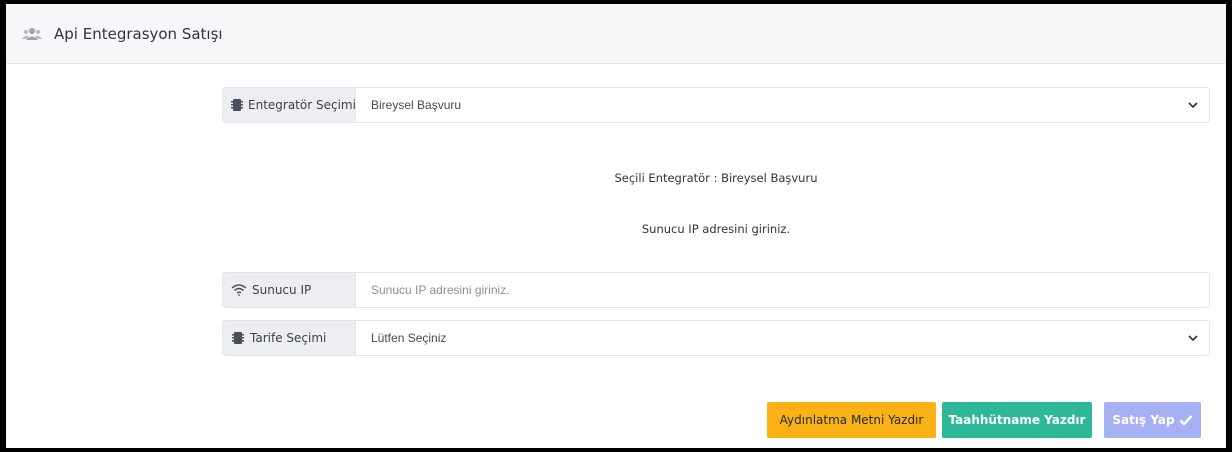  I want to click on users-icon, so click(33, 34).